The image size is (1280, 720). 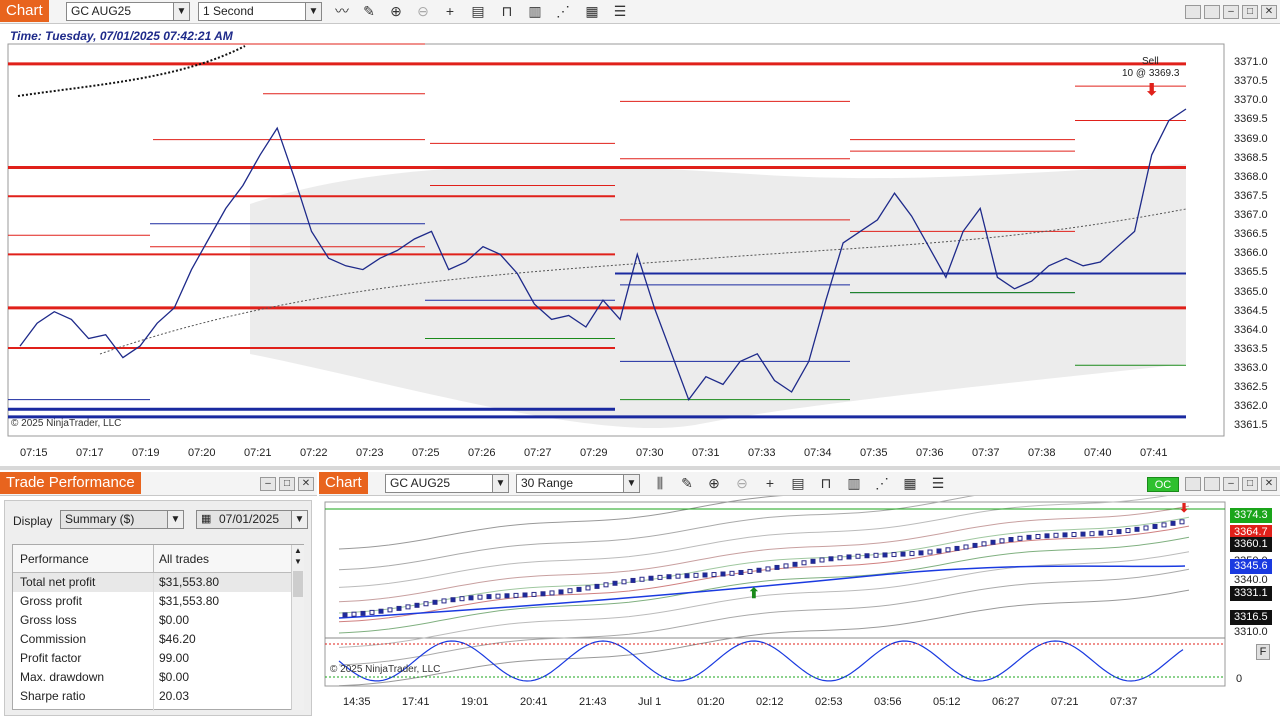 What do you see at coordinates (1263, 652) in the screenshot?
I see `f-button: F` at bounding box center [1263, 652].